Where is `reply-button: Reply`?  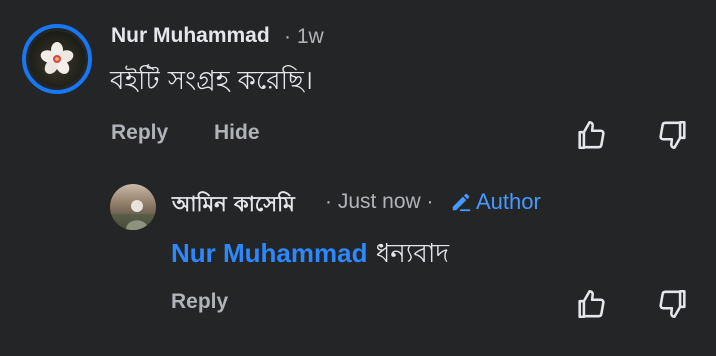
reply-button: Reply is located at coordinates (139, 133).